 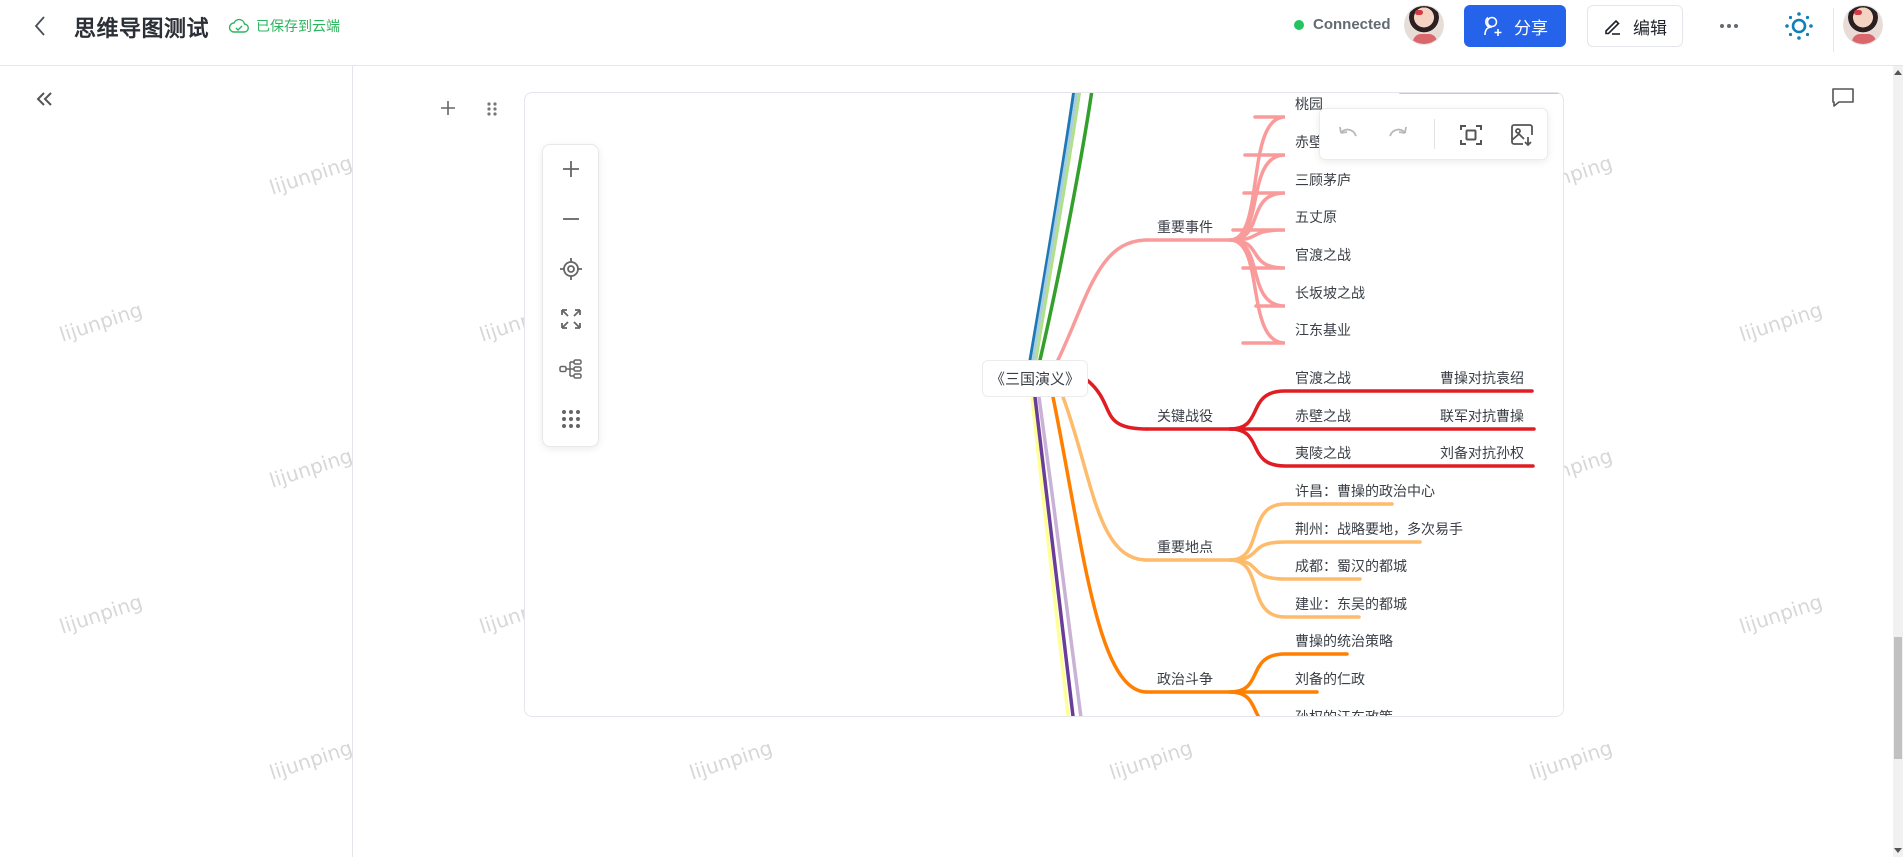 I want to click on double-chevron-left-icon, so click(x=44, y=99).